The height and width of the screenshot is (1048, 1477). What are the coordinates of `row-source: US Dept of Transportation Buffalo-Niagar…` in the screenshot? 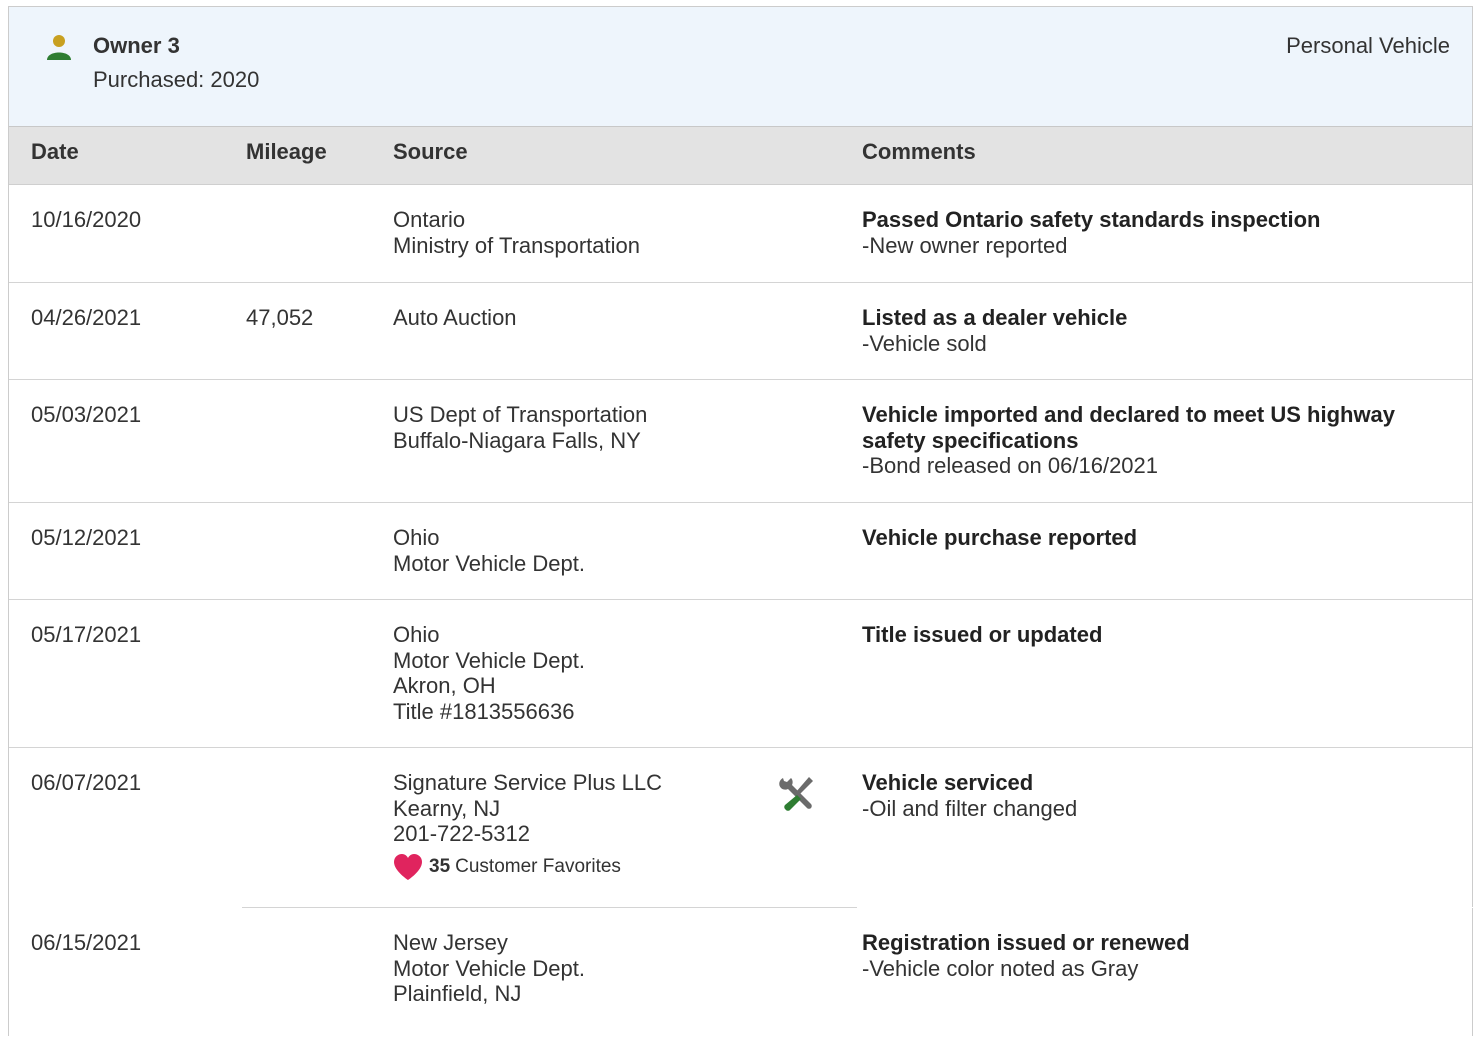 It's located at (520, 427).